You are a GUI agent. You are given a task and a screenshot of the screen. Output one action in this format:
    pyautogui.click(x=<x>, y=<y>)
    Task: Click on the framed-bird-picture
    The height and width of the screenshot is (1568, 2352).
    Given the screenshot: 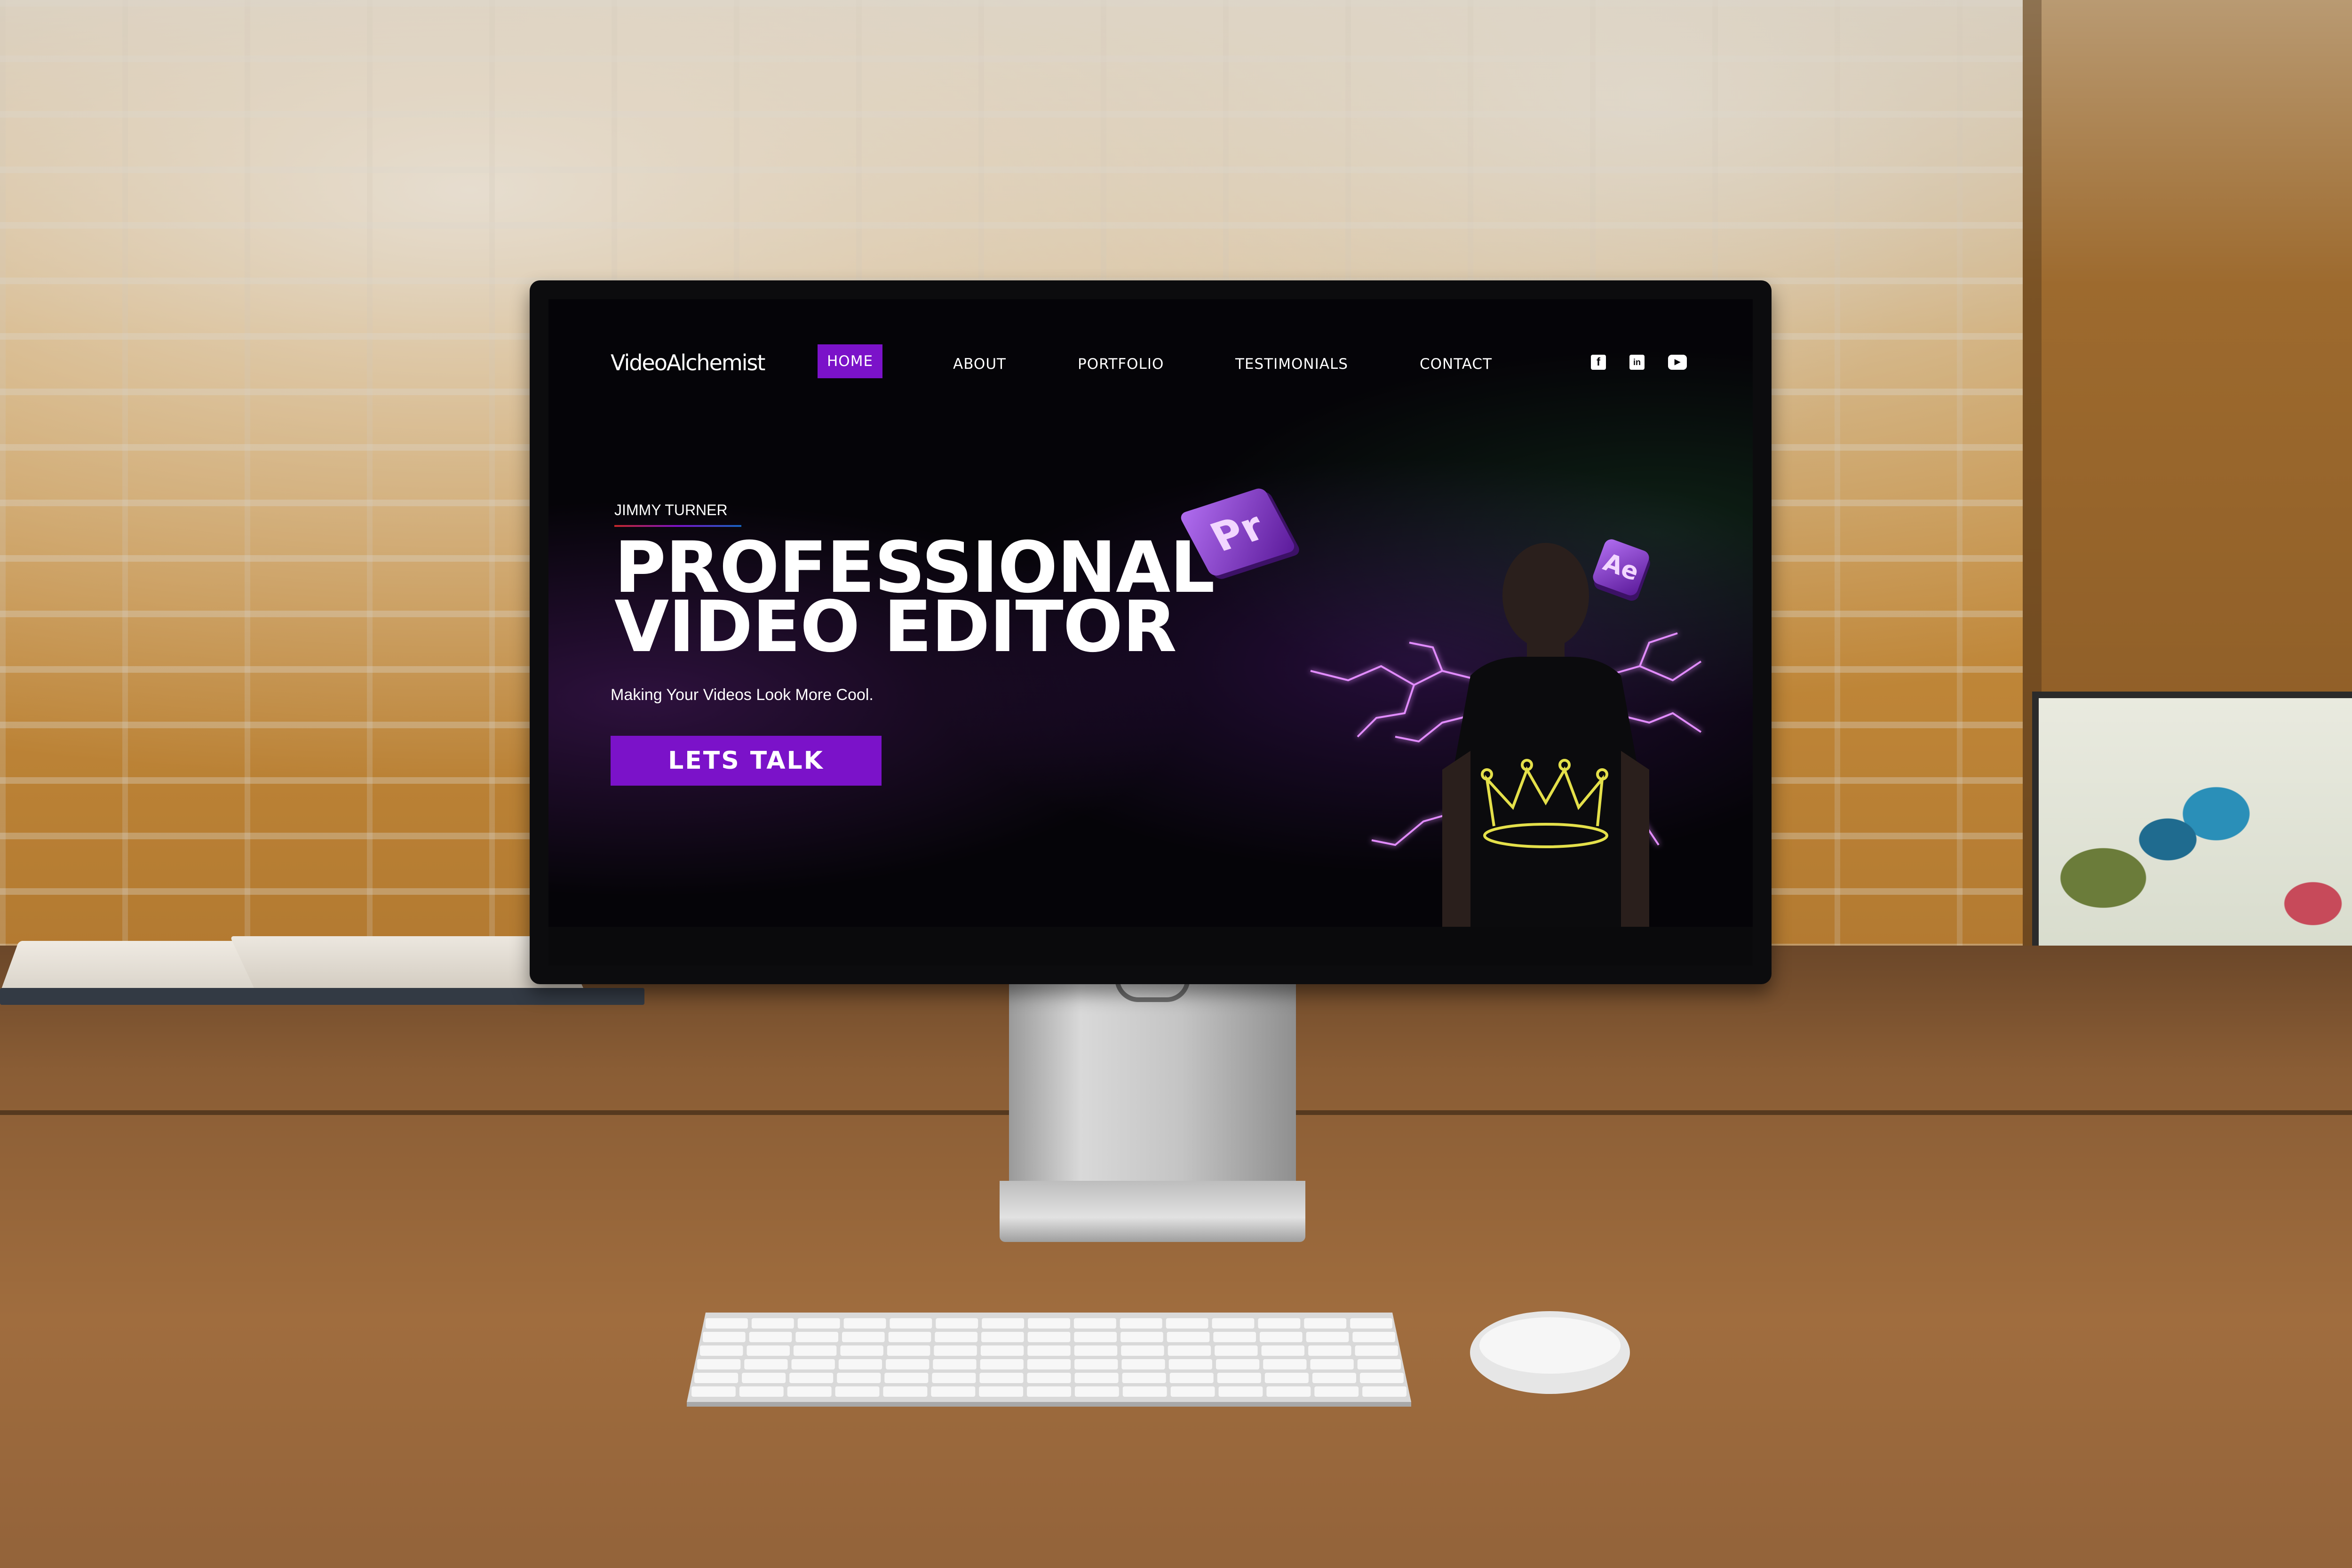 What is the action you would take?
    pyautogui.click(x=2192, y=823)
    